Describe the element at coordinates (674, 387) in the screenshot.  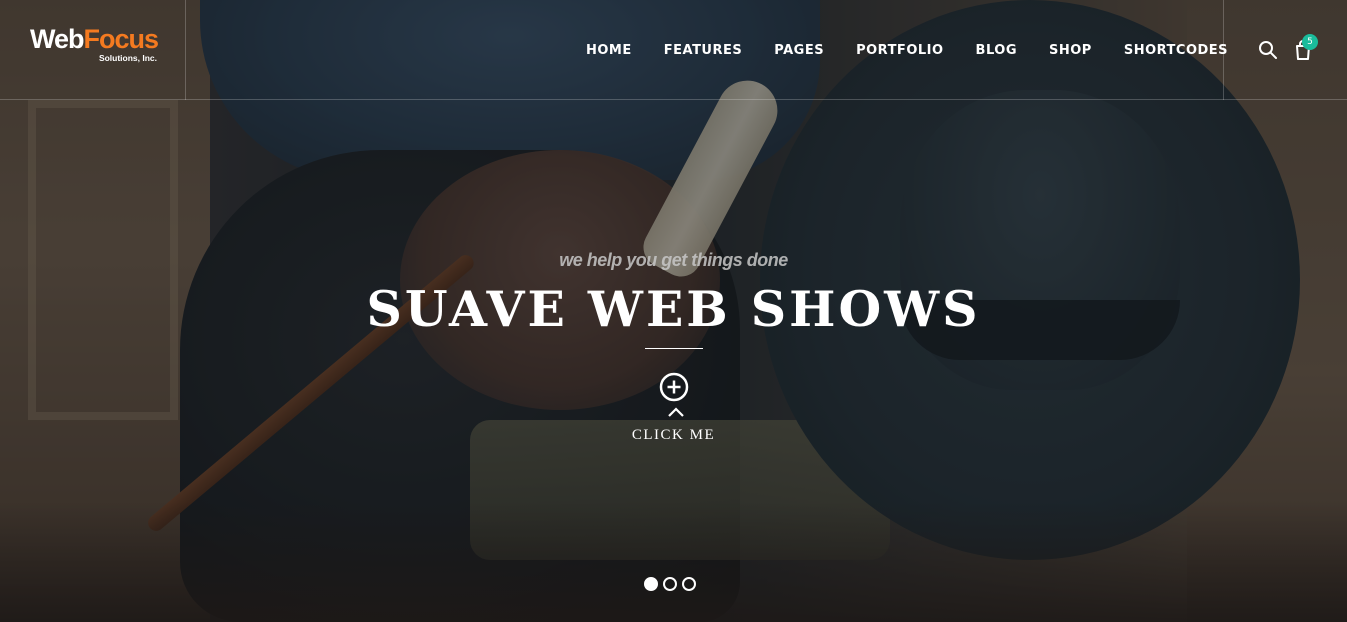
I see `plus-circle-icon` at that location.